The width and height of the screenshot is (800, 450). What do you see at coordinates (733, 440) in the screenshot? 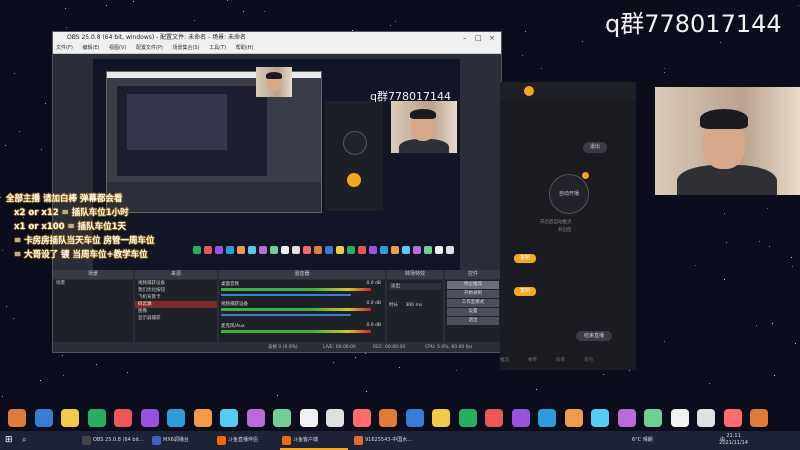
I see `system-clock: 21:11 2021/11/14` at bounding box center [733, 440].